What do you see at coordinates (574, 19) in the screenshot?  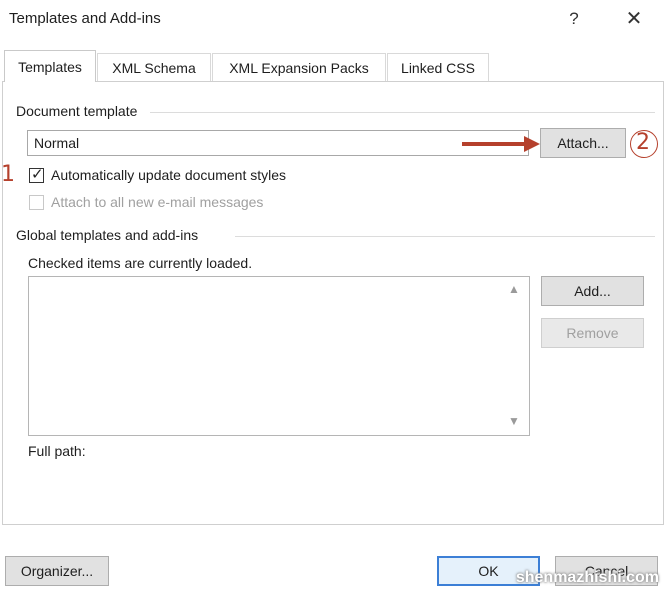 I see `help-icon: ?` at bounding box center [574, 19].